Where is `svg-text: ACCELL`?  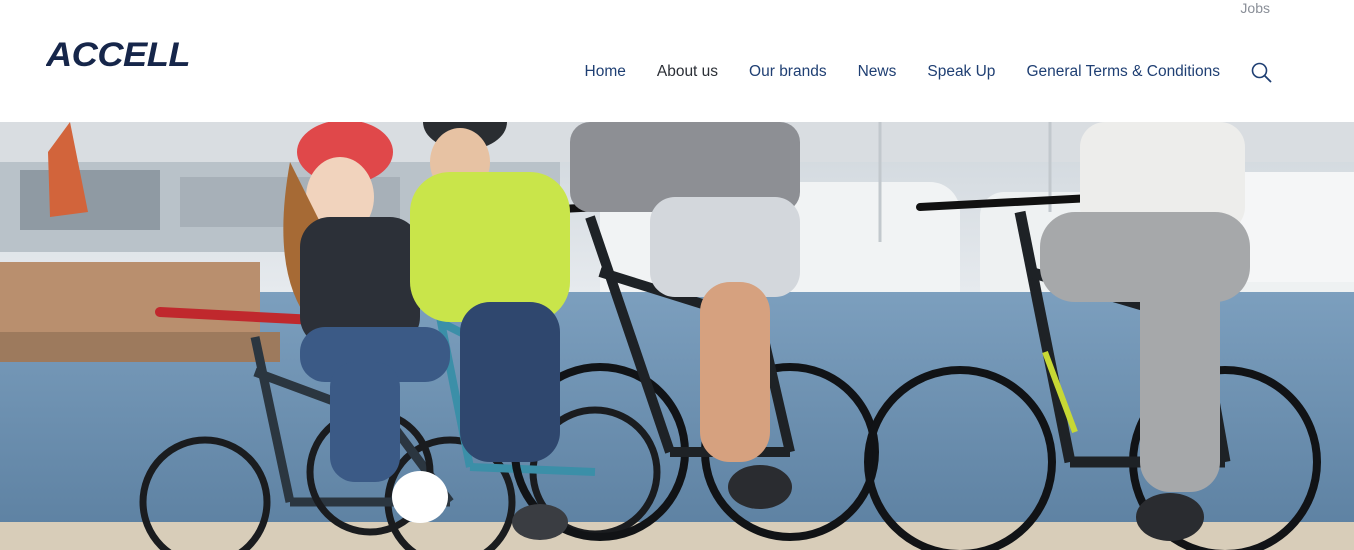 svg-text: ACCELL is located at coordinates (118, 54).